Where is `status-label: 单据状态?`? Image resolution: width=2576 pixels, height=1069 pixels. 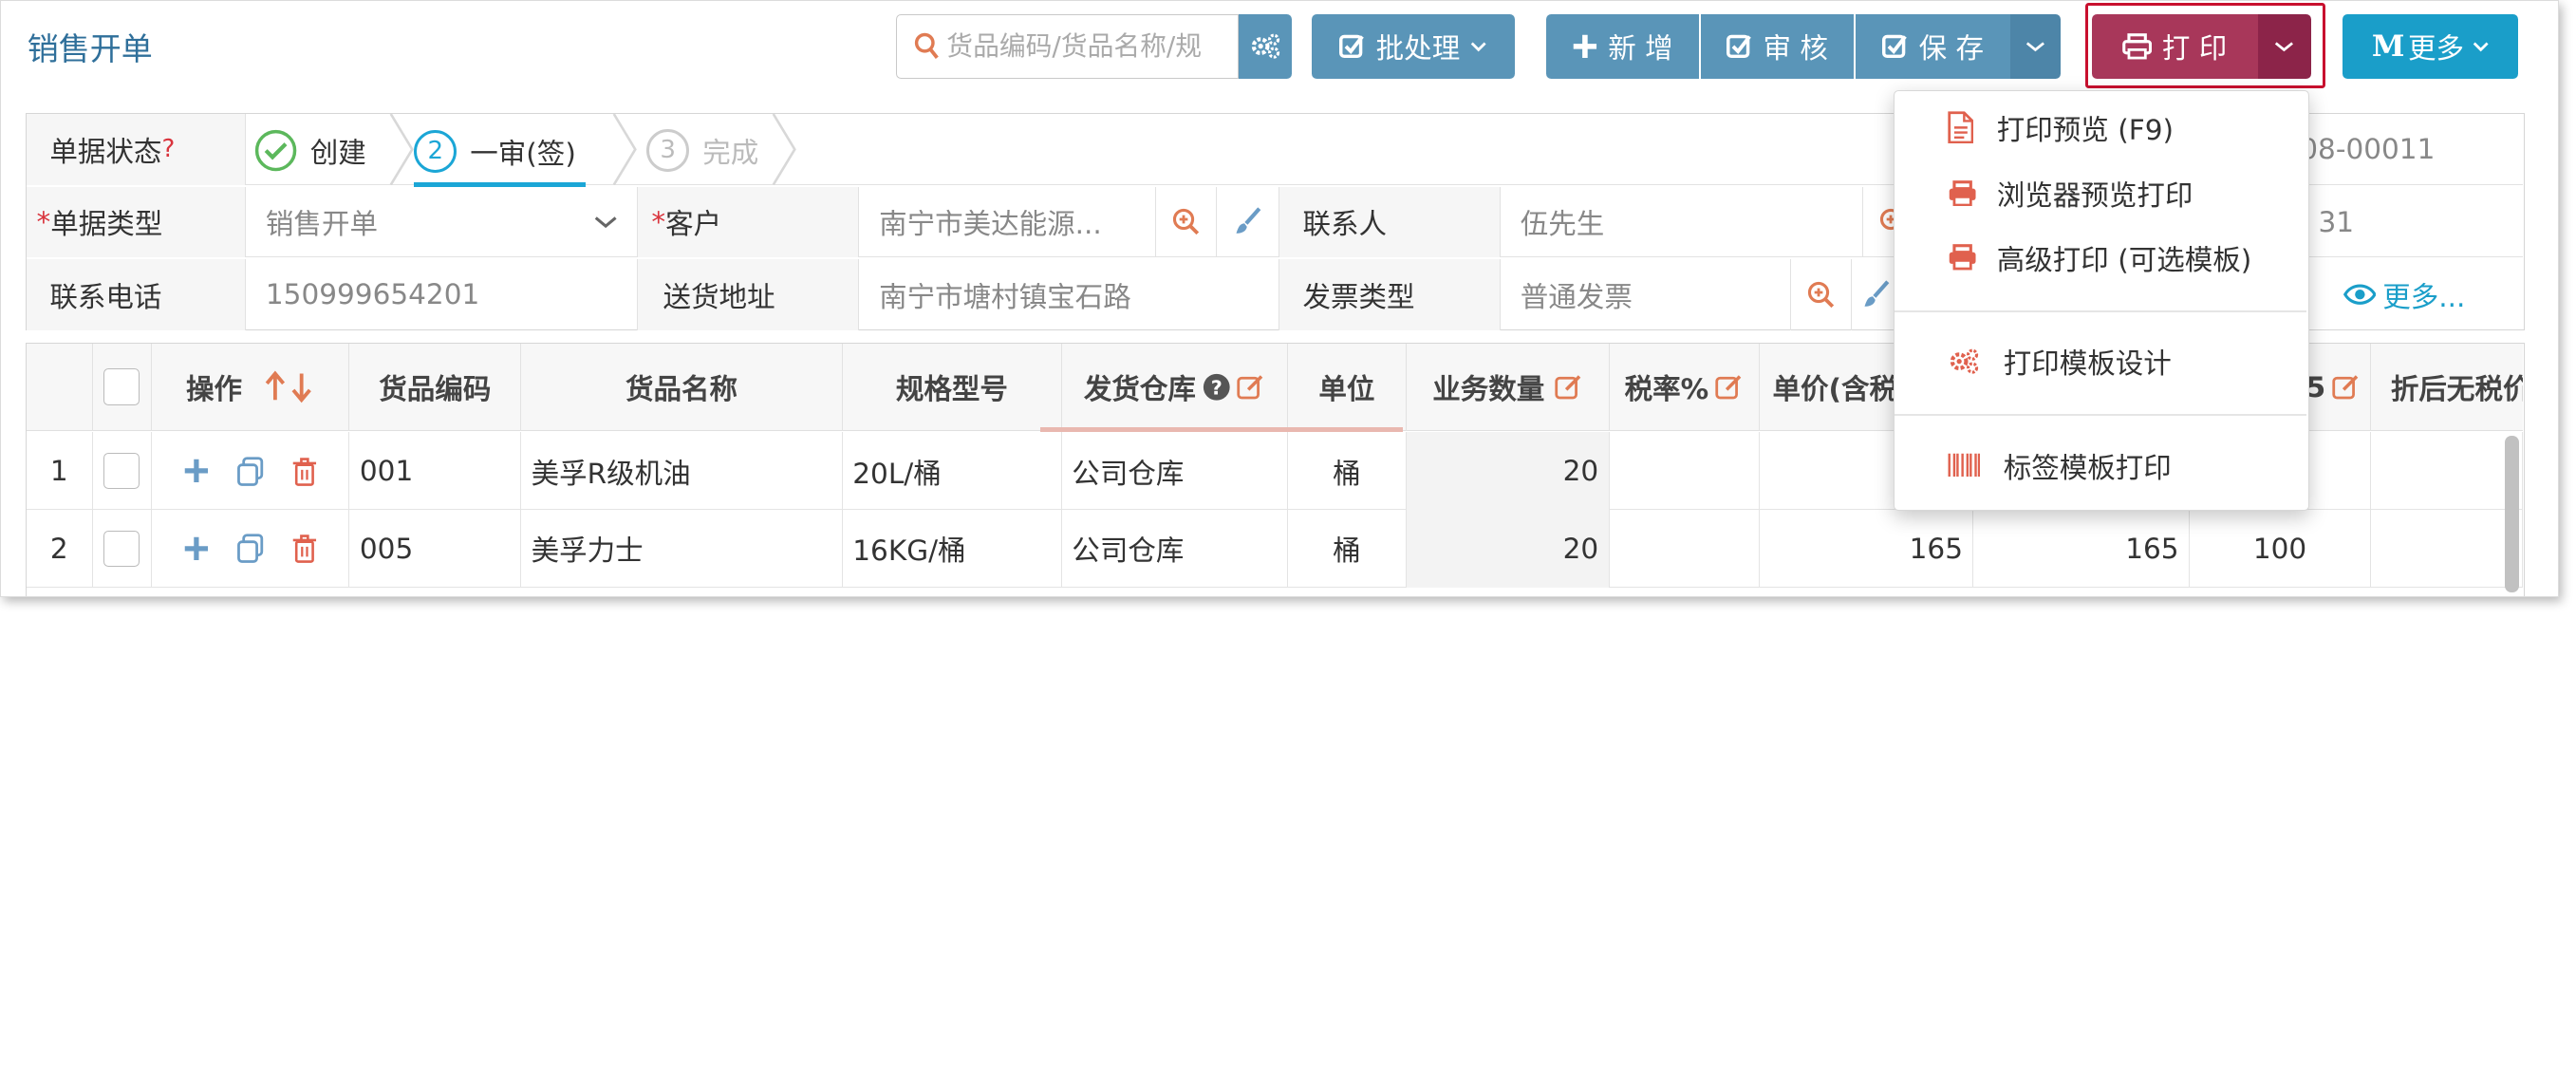 status-label: 单据状态? is located at coordinates (137, 149).